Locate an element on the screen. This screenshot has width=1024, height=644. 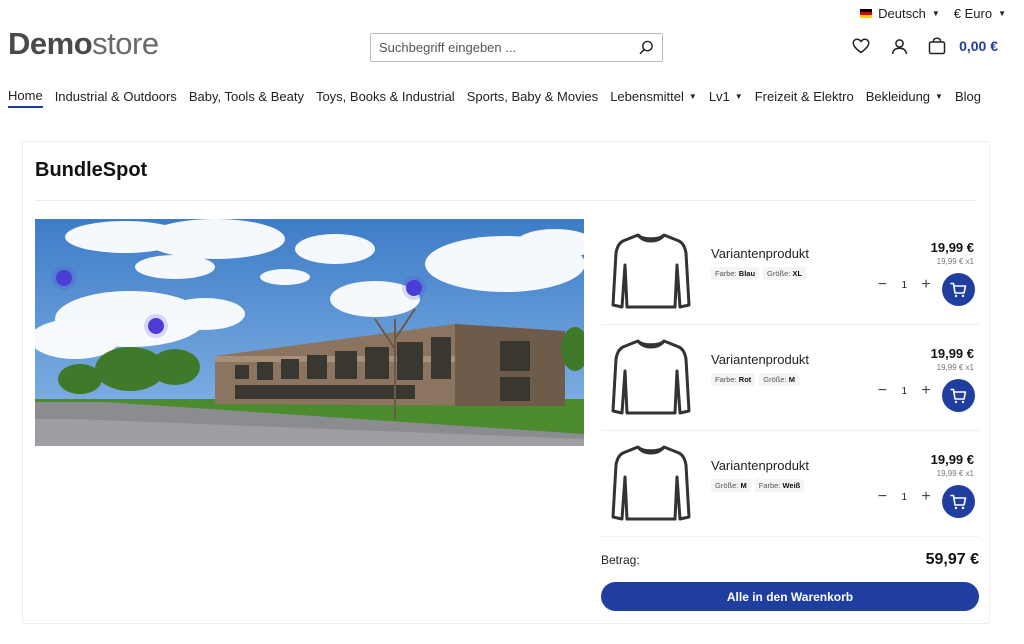
nav-item-label: Freizeit & Elektro is located at coordinates (804, 96).